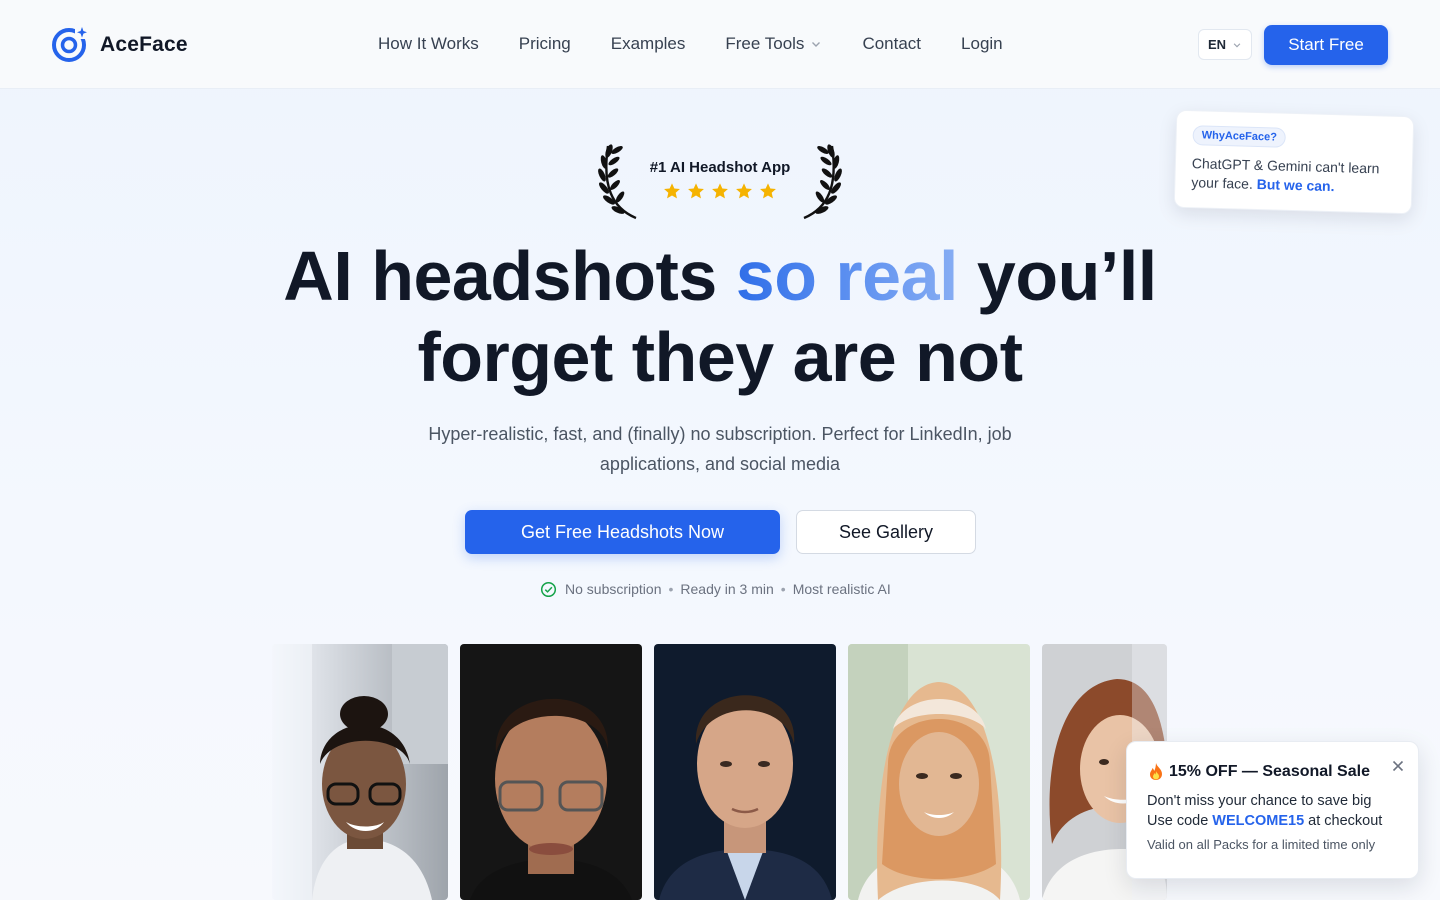 The height and width of the screenshot is (900, 1440). Describe the element at coordinates (1178, 821) in the screenshot. I see `promo-line2-prefix: Use code` at that location.